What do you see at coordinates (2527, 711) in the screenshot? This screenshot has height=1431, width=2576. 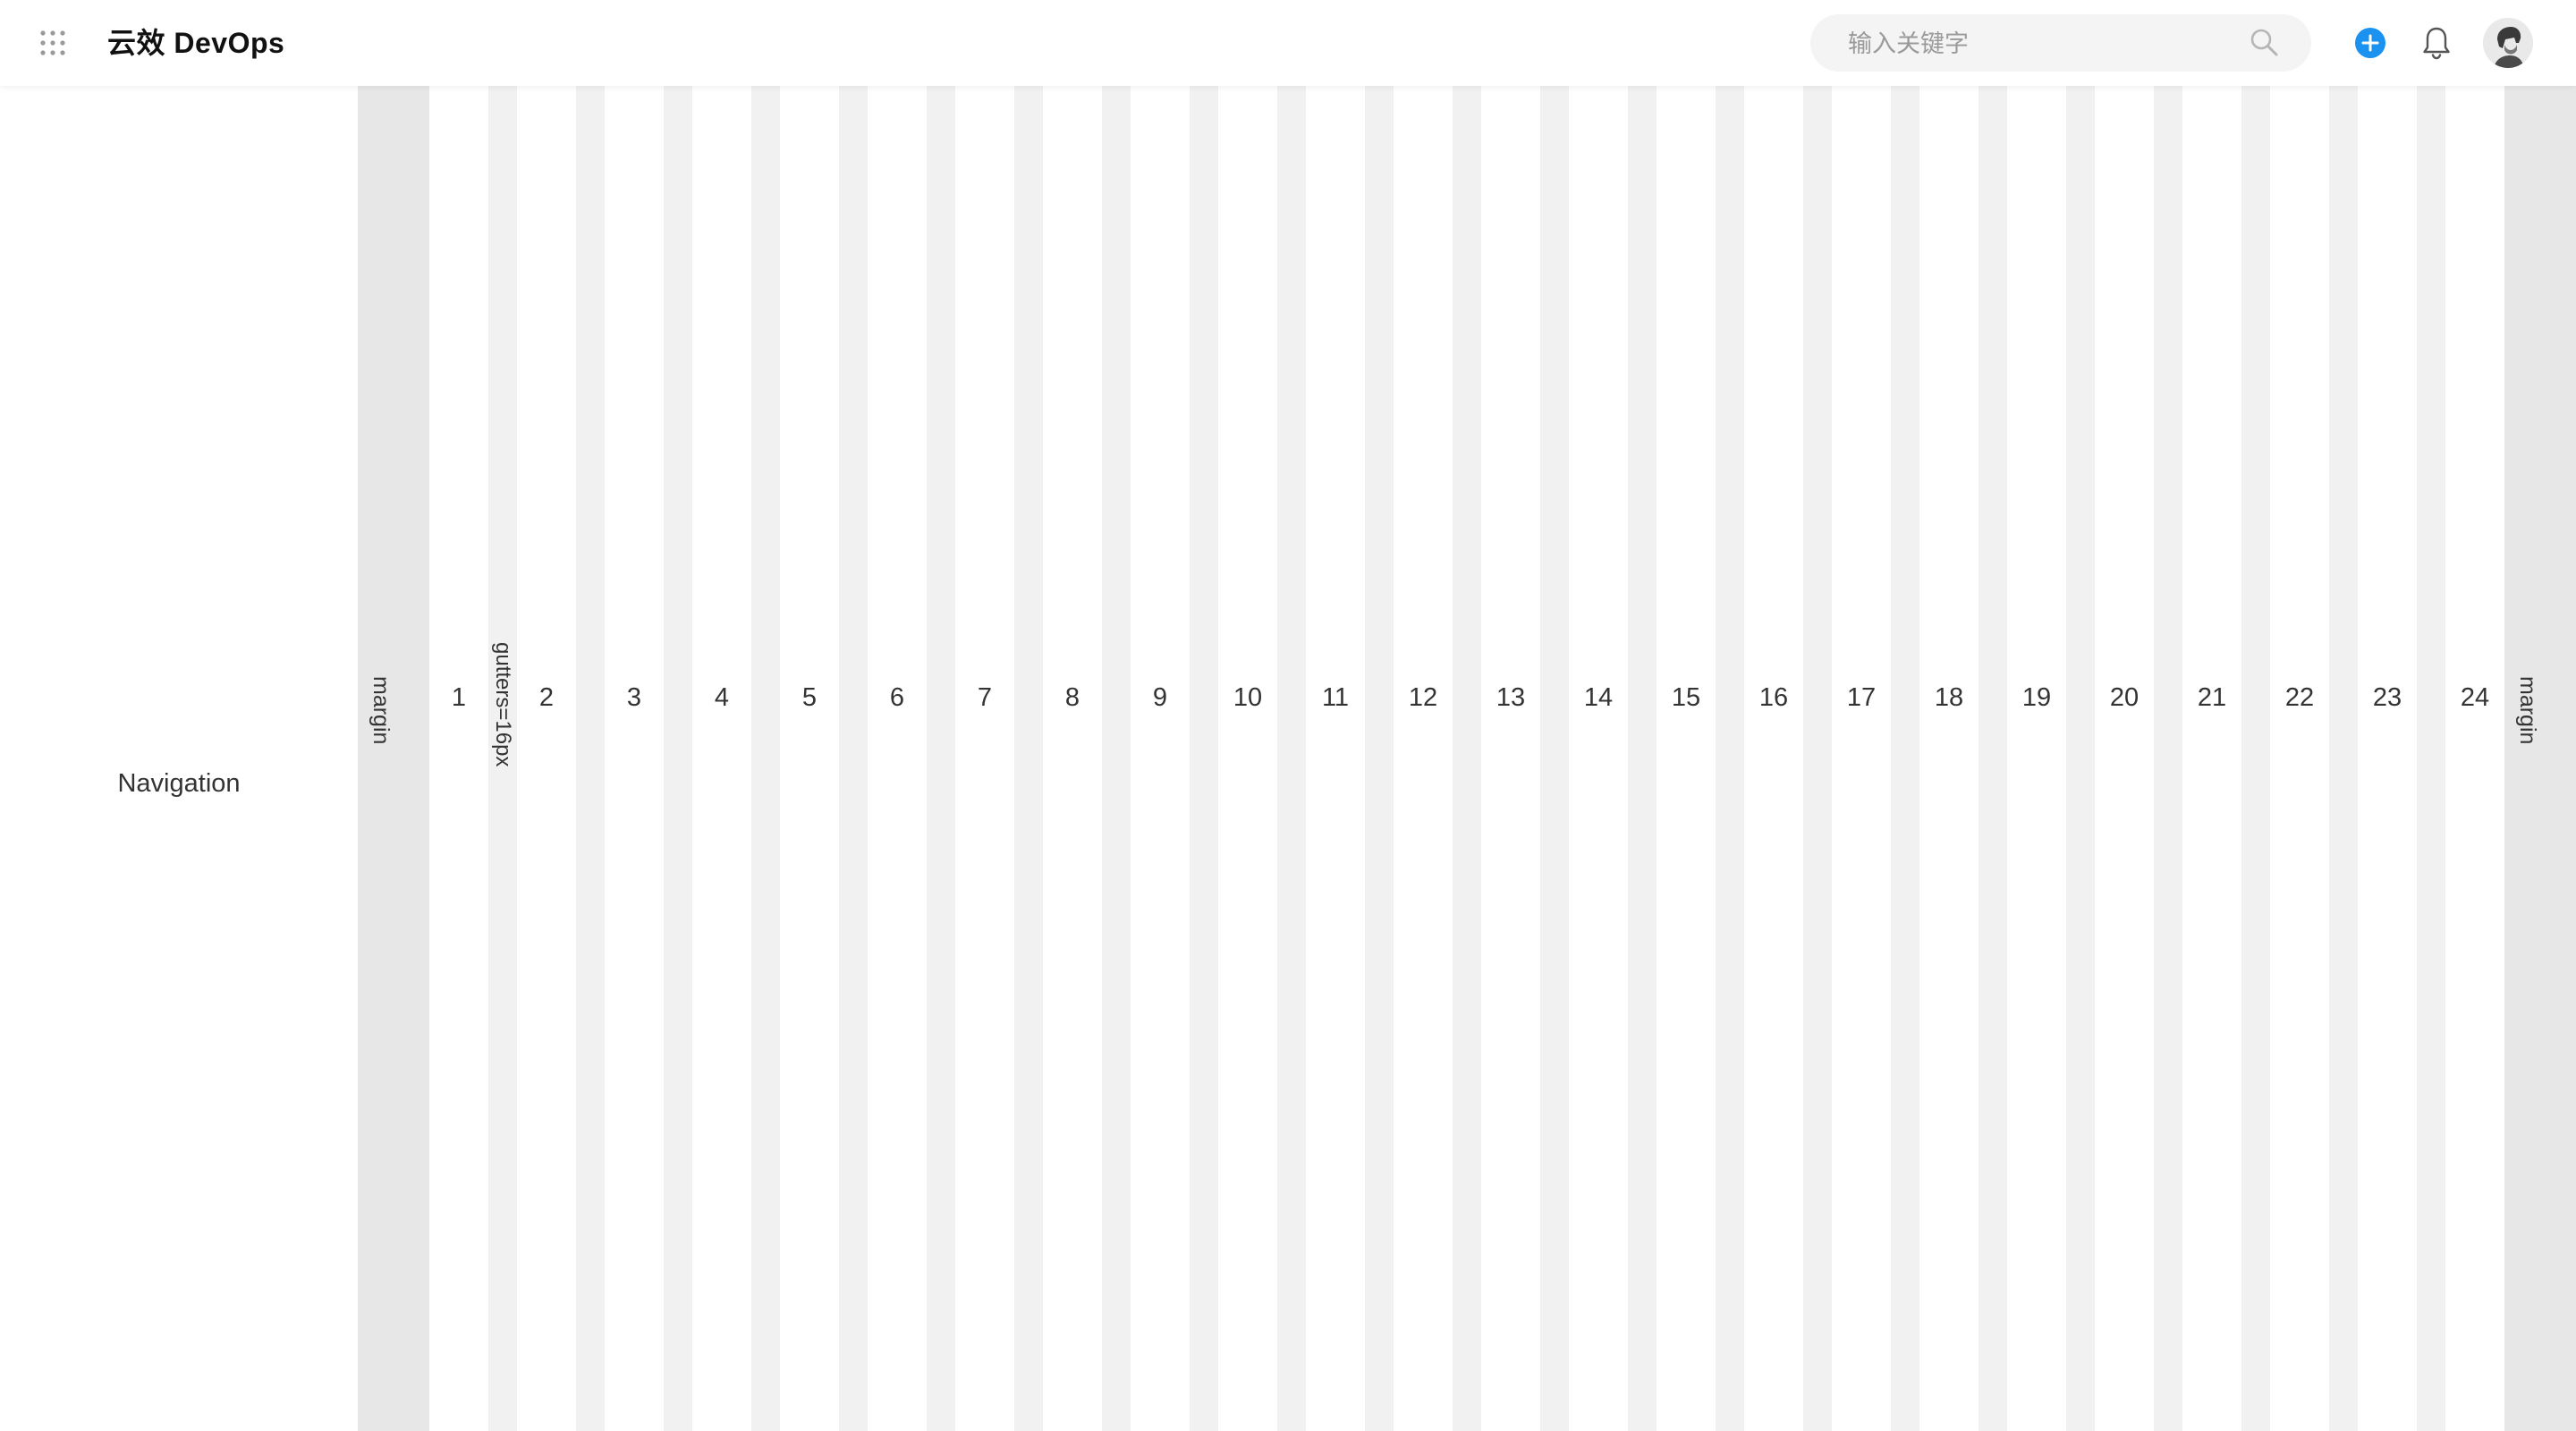 I see `right-margin-label: margin` at bounding box center [2527, 711].